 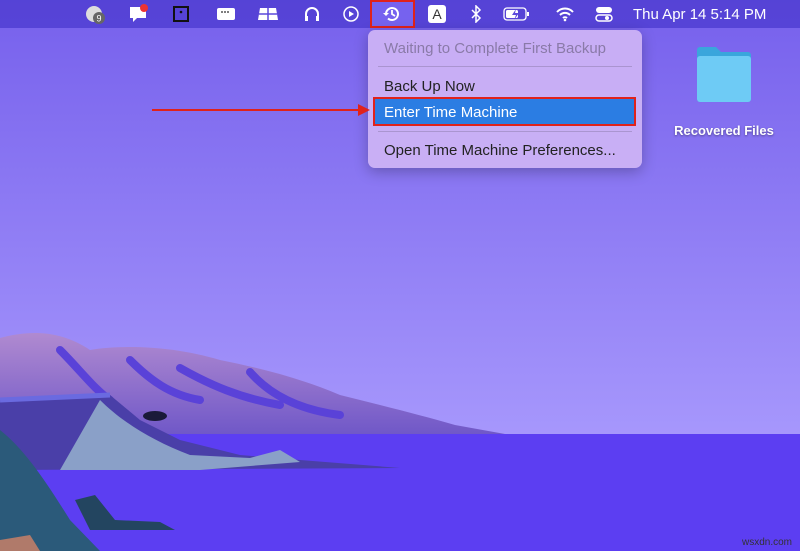 I want to click on folder-icon, so click(x=724, y=74).